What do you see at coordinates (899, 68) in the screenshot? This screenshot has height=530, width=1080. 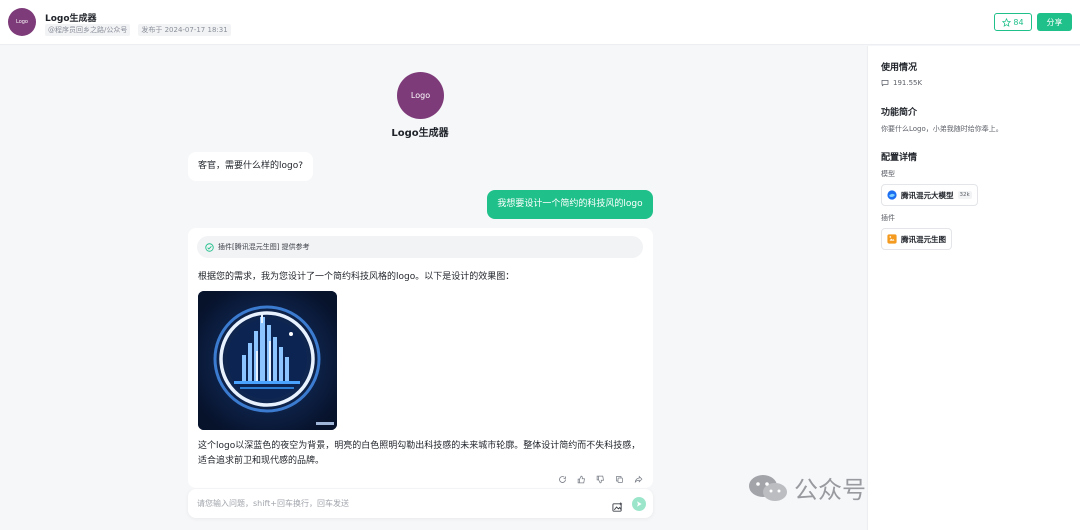 I see `usage-title: 使用情况` at bounding box center [899, 68].